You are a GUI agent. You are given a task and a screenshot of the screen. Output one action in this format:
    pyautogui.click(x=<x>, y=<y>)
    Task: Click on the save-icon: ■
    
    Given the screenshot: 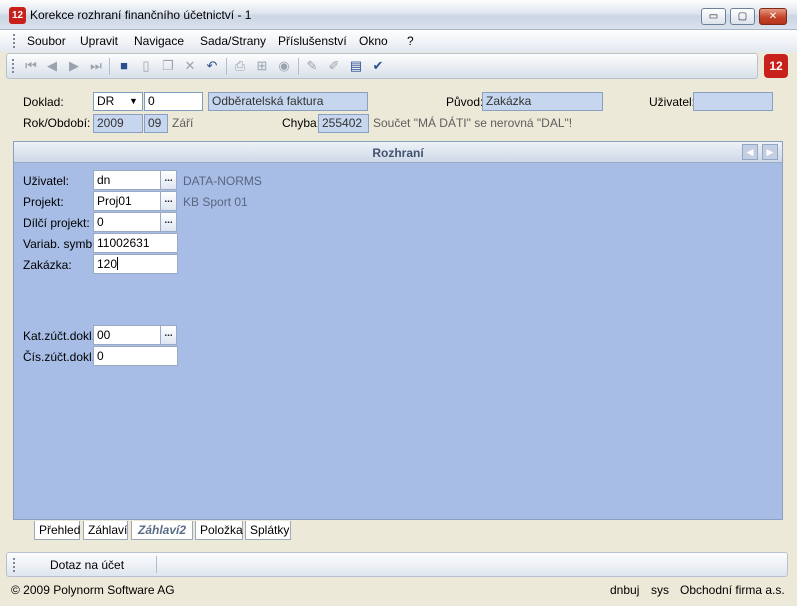 What is the action you would take?
    pyautogui.click(x=124, y=66)
    